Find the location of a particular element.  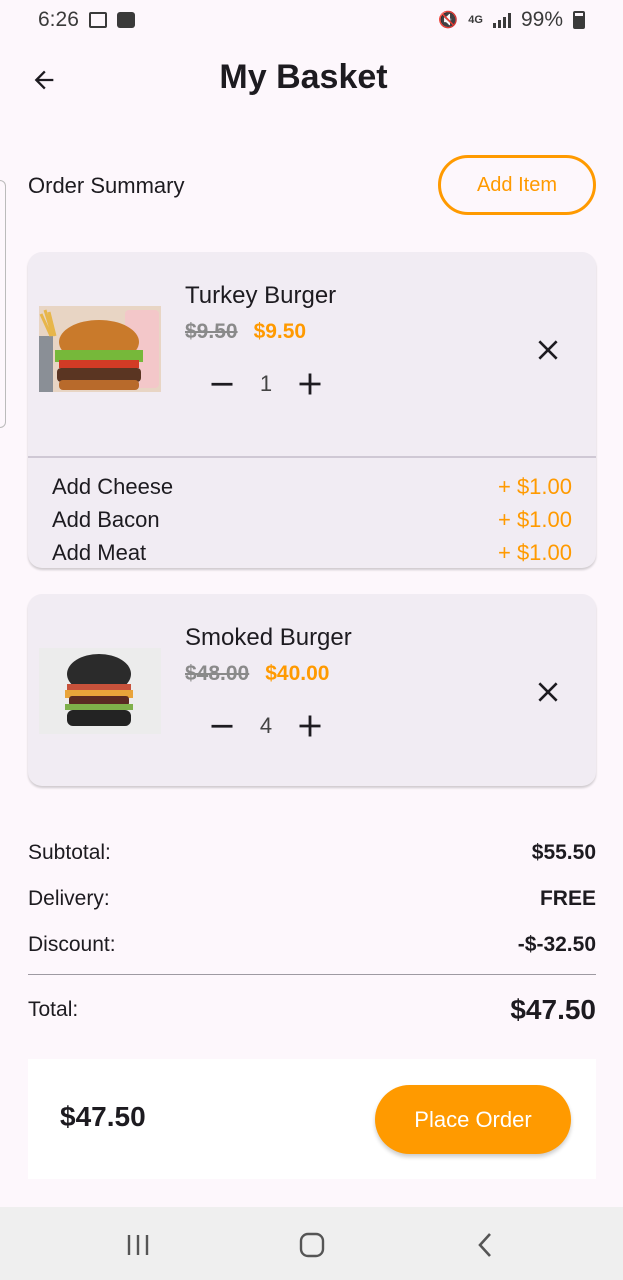

checkout-bar: $47.50 Place Order is located at coordinates (312, 1119).